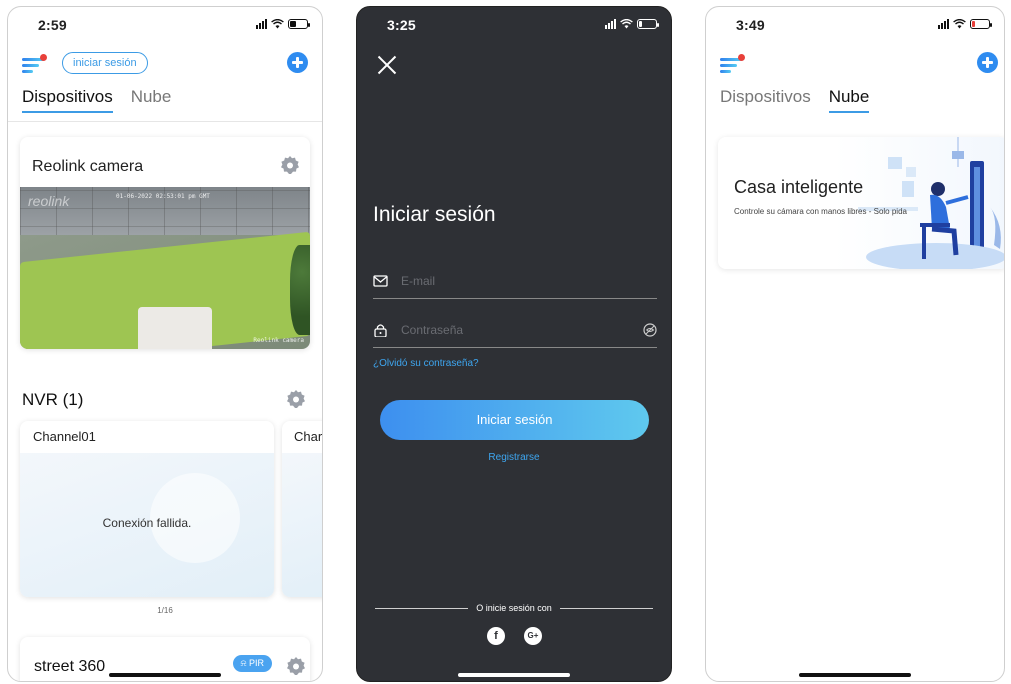  Describe the element at coordinates (799, 187) in the screenshot. I see `smart-home-title: Casa inteligente` at that location.